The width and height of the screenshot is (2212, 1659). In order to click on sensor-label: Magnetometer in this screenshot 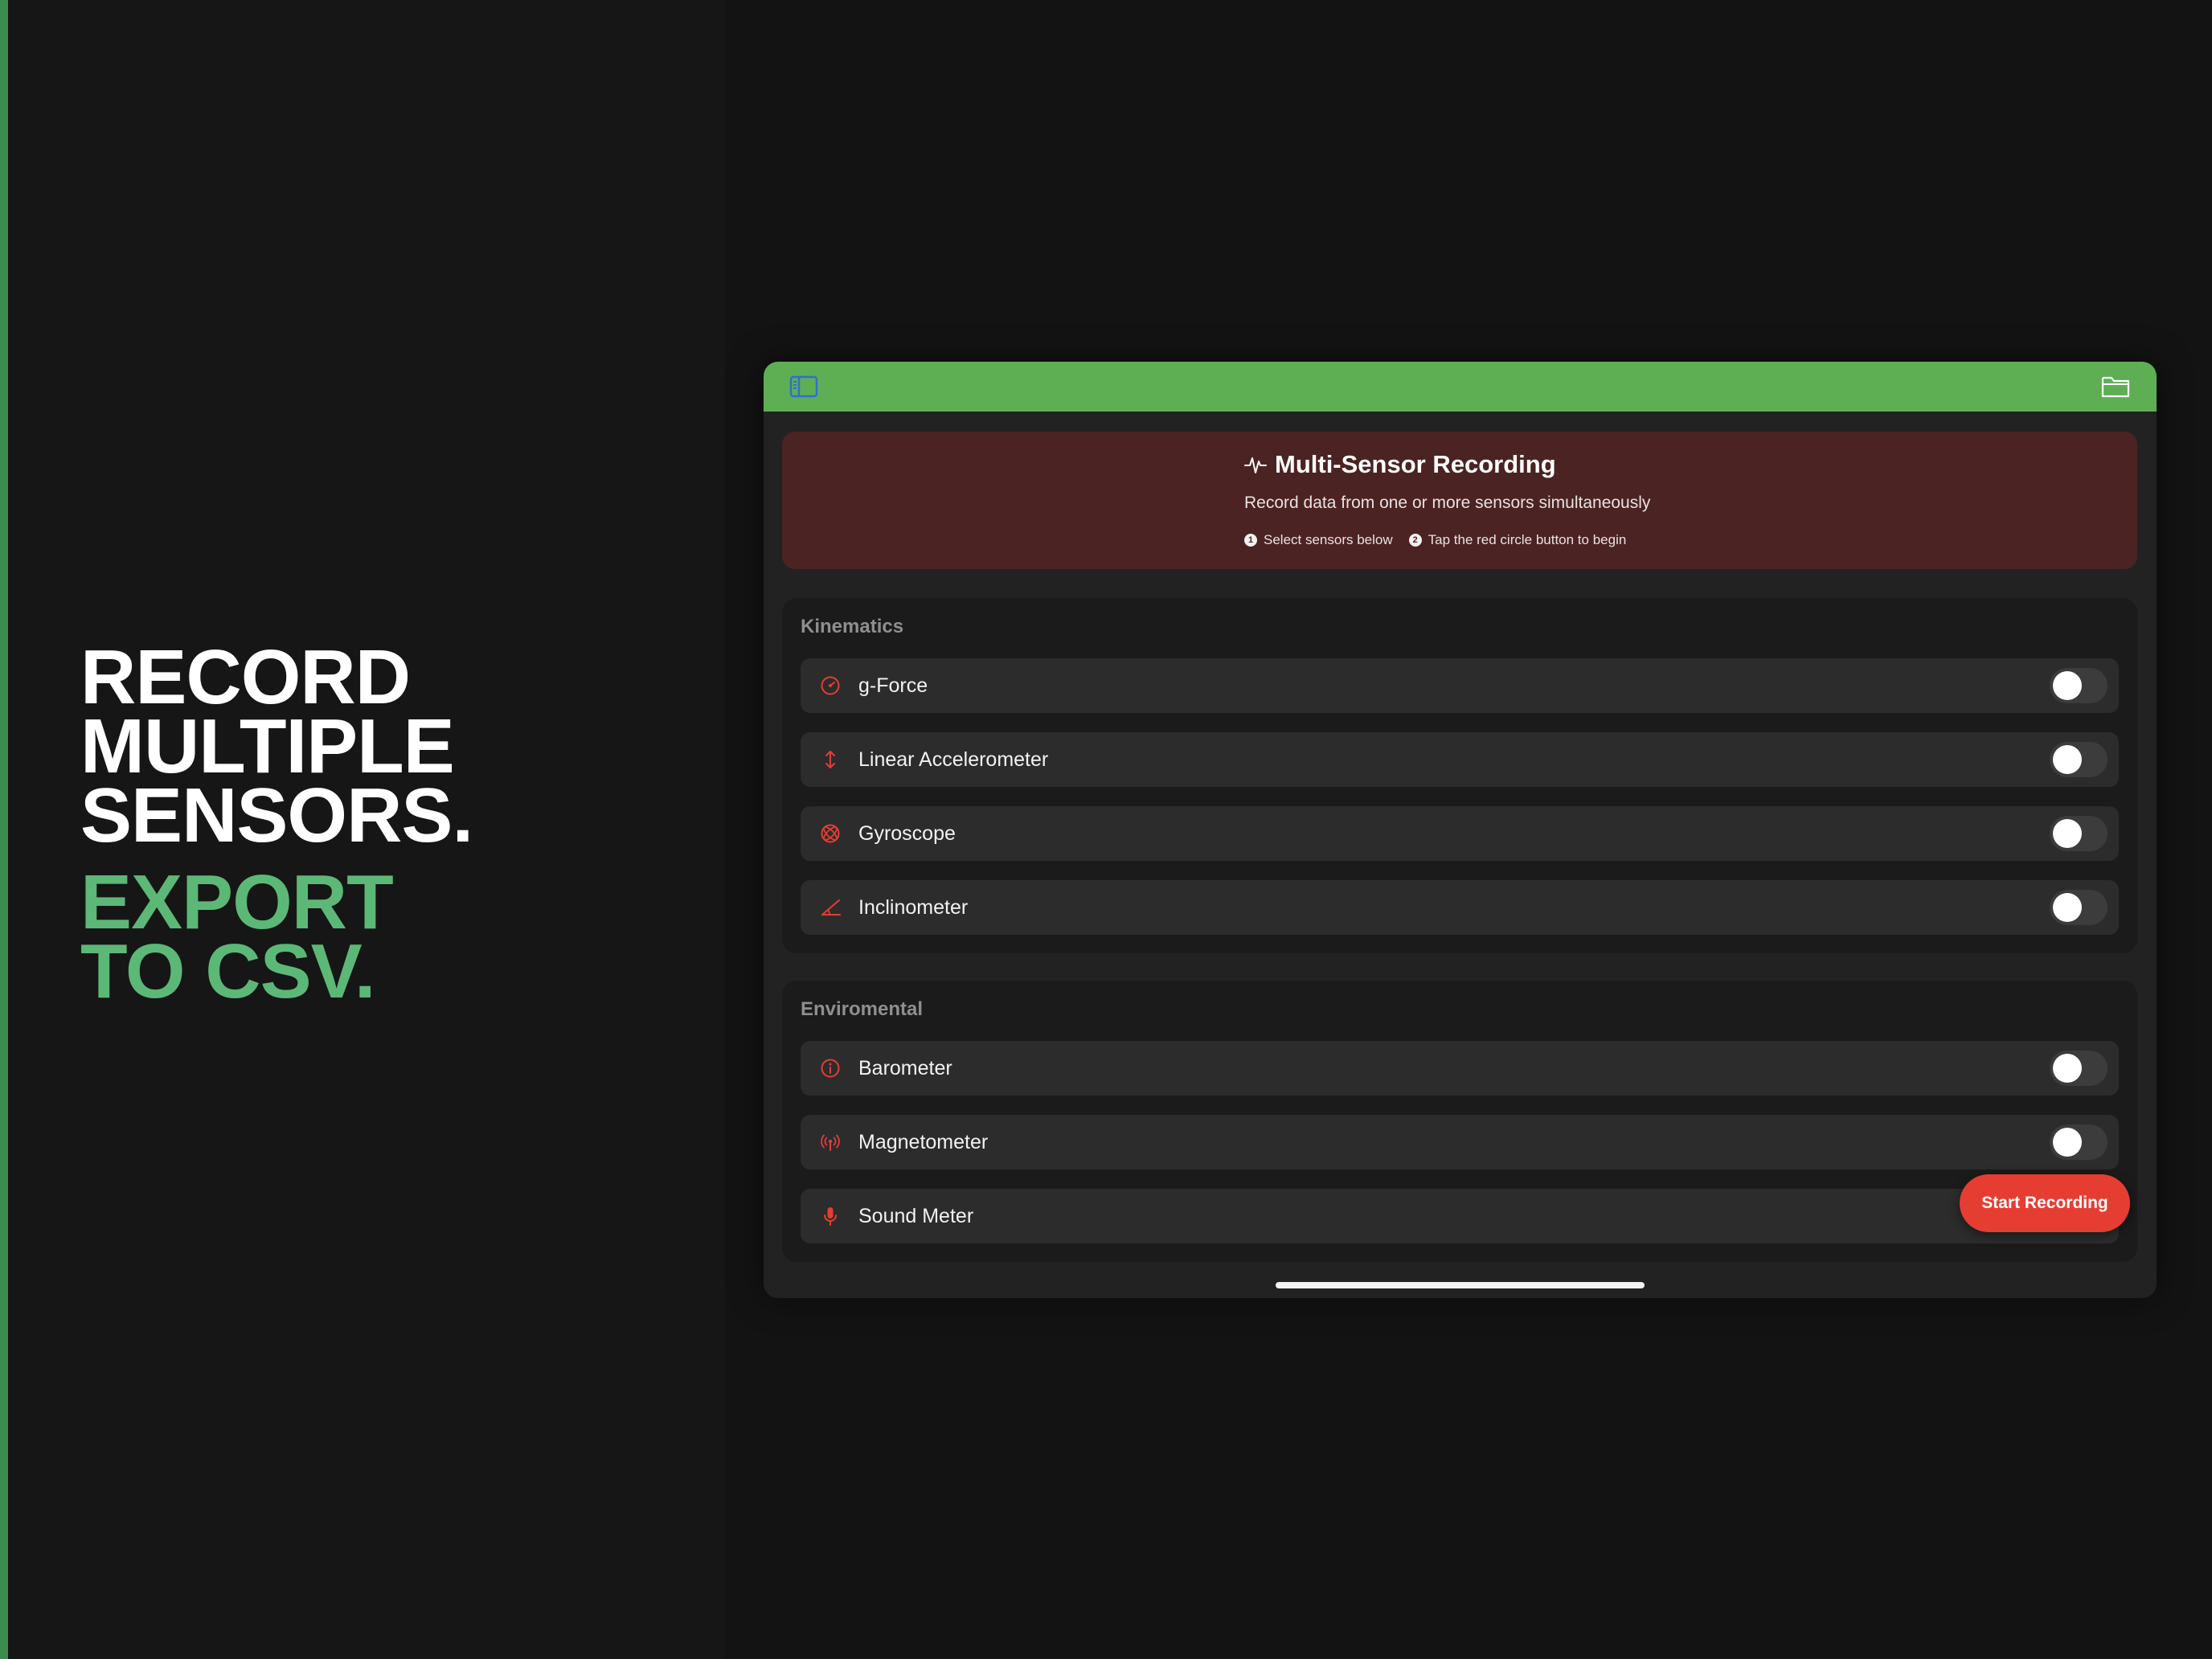, I will do `click(924, 1142)`.